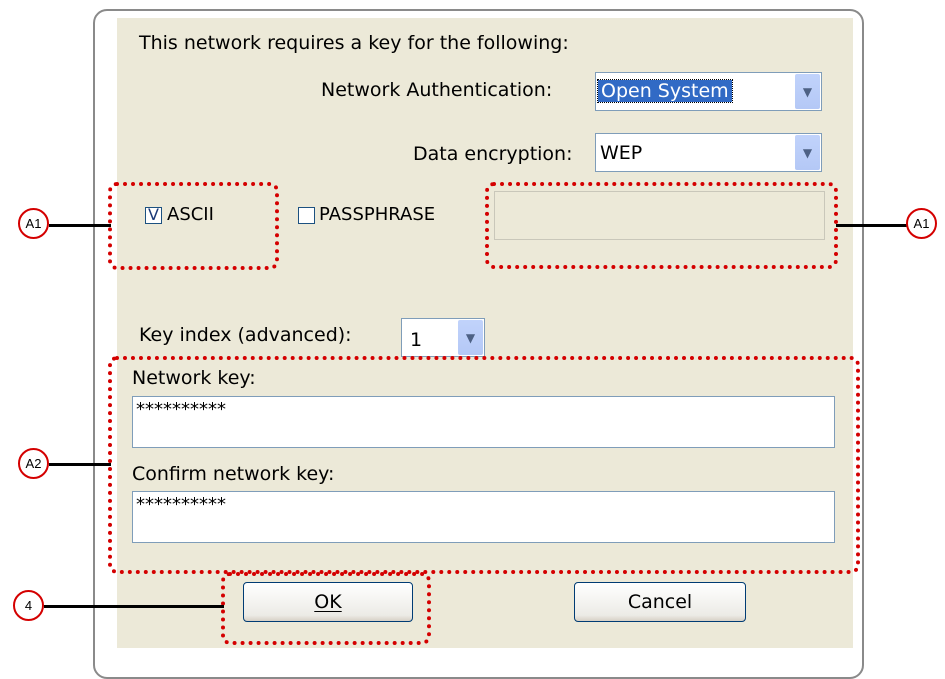  Describe the element at coordinates (245, 335) in the screenshot. I see `key-index-label: Key index (advanced):` at that location.